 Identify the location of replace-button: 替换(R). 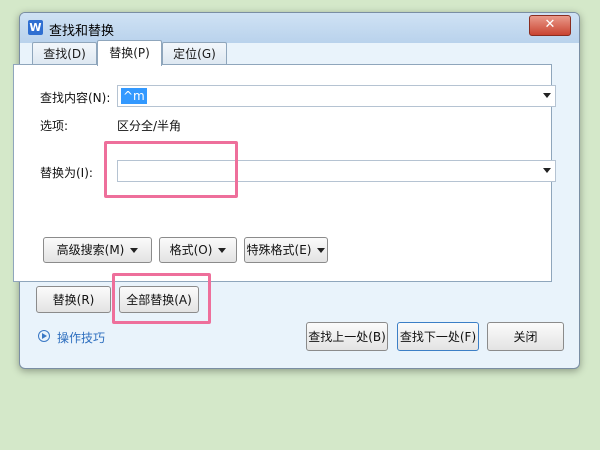
(73, 299).